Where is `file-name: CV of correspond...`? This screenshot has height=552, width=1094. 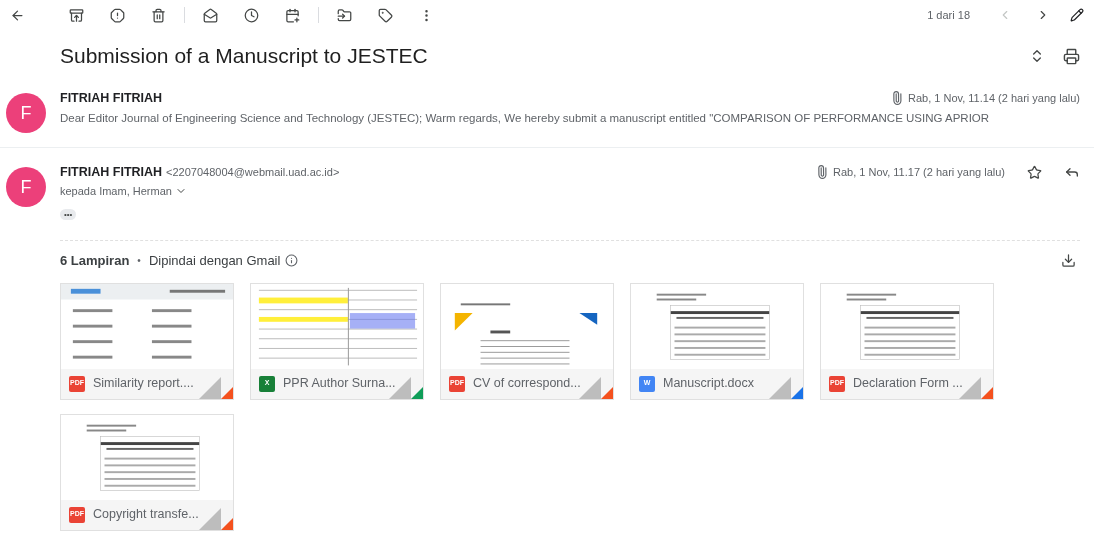 file-name: CV of correspond... is located at coordinates (527, 384).